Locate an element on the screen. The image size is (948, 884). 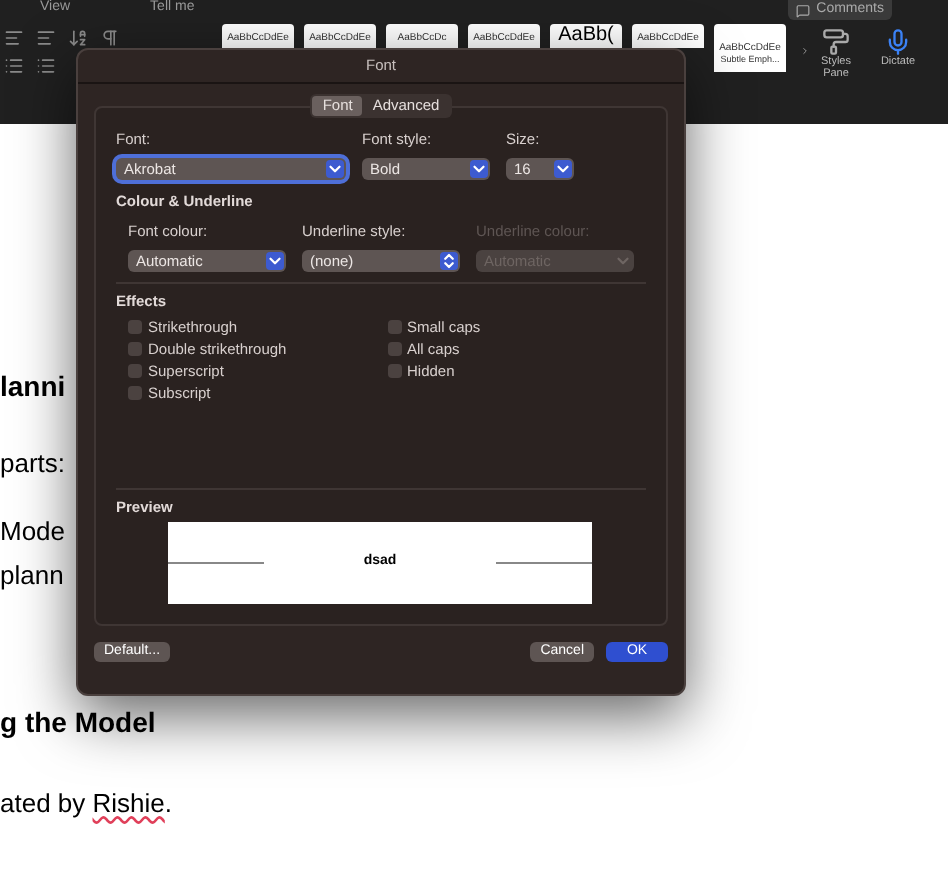
align-left-icon is located at coordinates (14, 38).